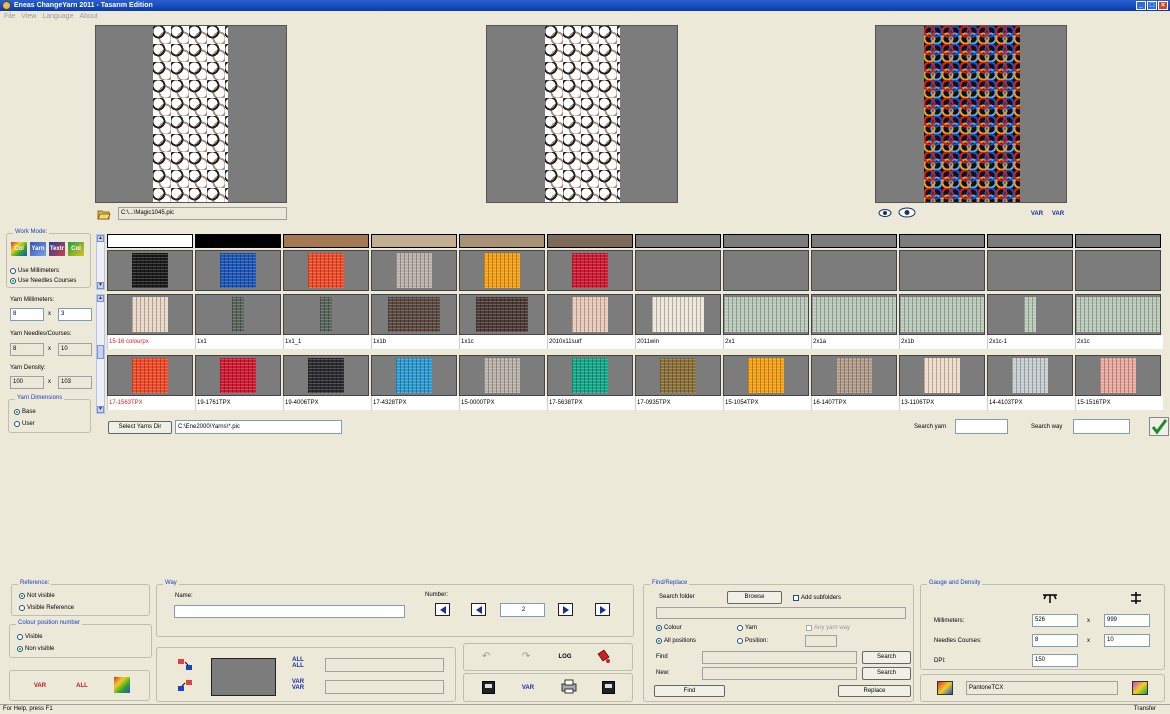  What do you see at coordinates (38, 249) in the screenshot?
I see `yarn-mode-icon: Yarn` at bounding box center [38, 249].